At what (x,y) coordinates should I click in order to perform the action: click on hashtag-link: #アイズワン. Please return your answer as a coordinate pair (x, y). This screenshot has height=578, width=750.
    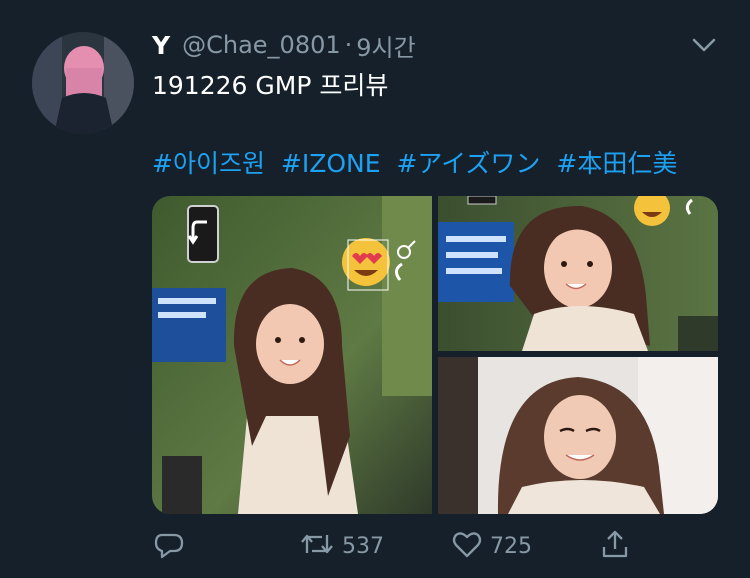
    Looking at the image, I should click on (468, 163).